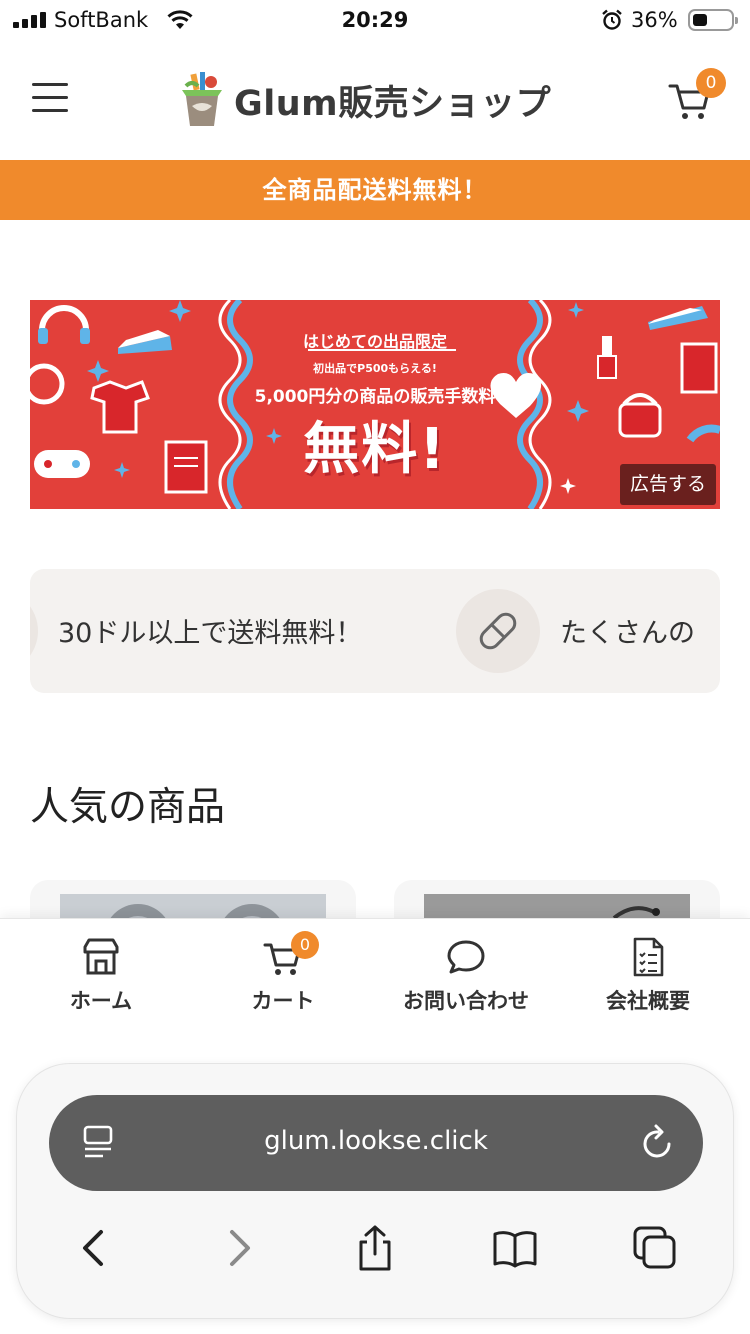  I want to click on nav-cart-badge: 0, so click(305, 945).